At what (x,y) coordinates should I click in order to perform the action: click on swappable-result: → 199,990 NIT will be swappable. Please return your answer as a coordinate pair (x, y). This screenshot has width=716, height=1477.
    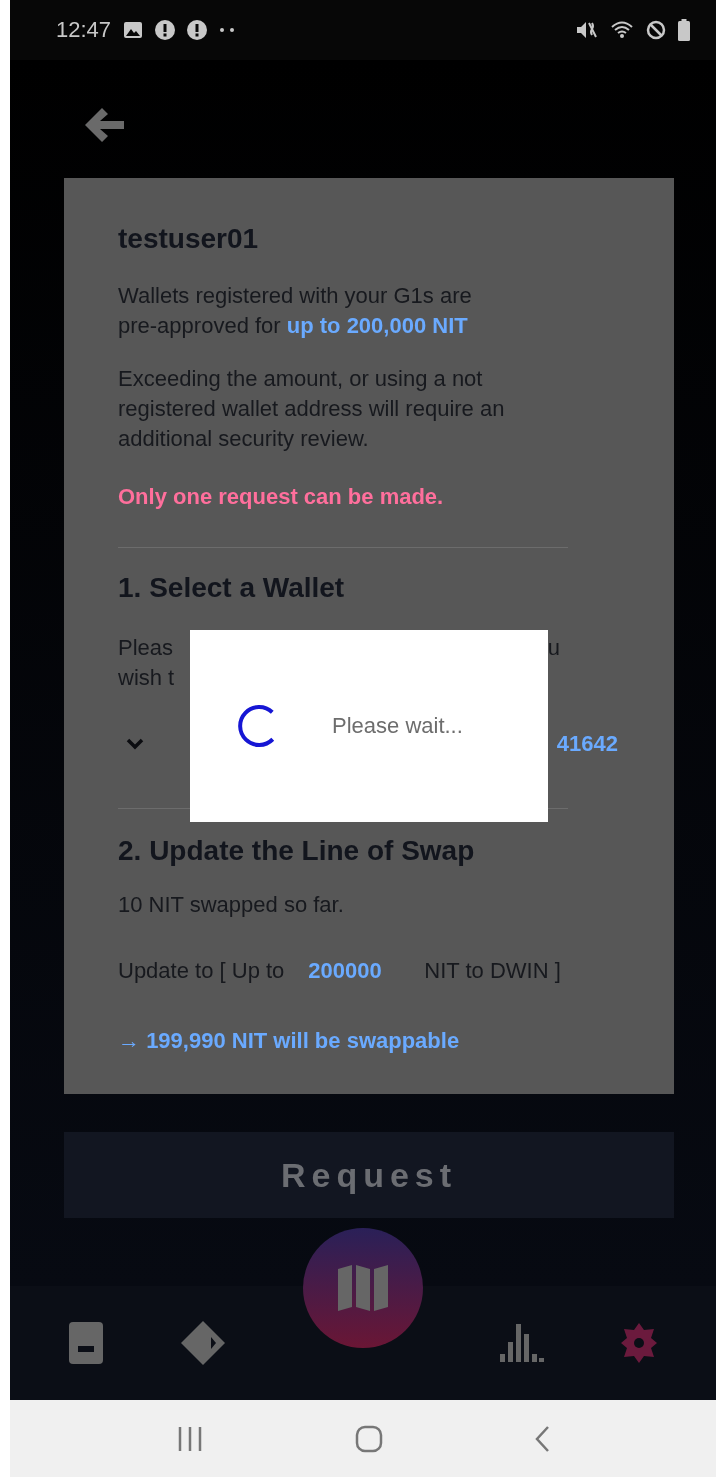
    Looking at the image, I should click on (289, 1041).